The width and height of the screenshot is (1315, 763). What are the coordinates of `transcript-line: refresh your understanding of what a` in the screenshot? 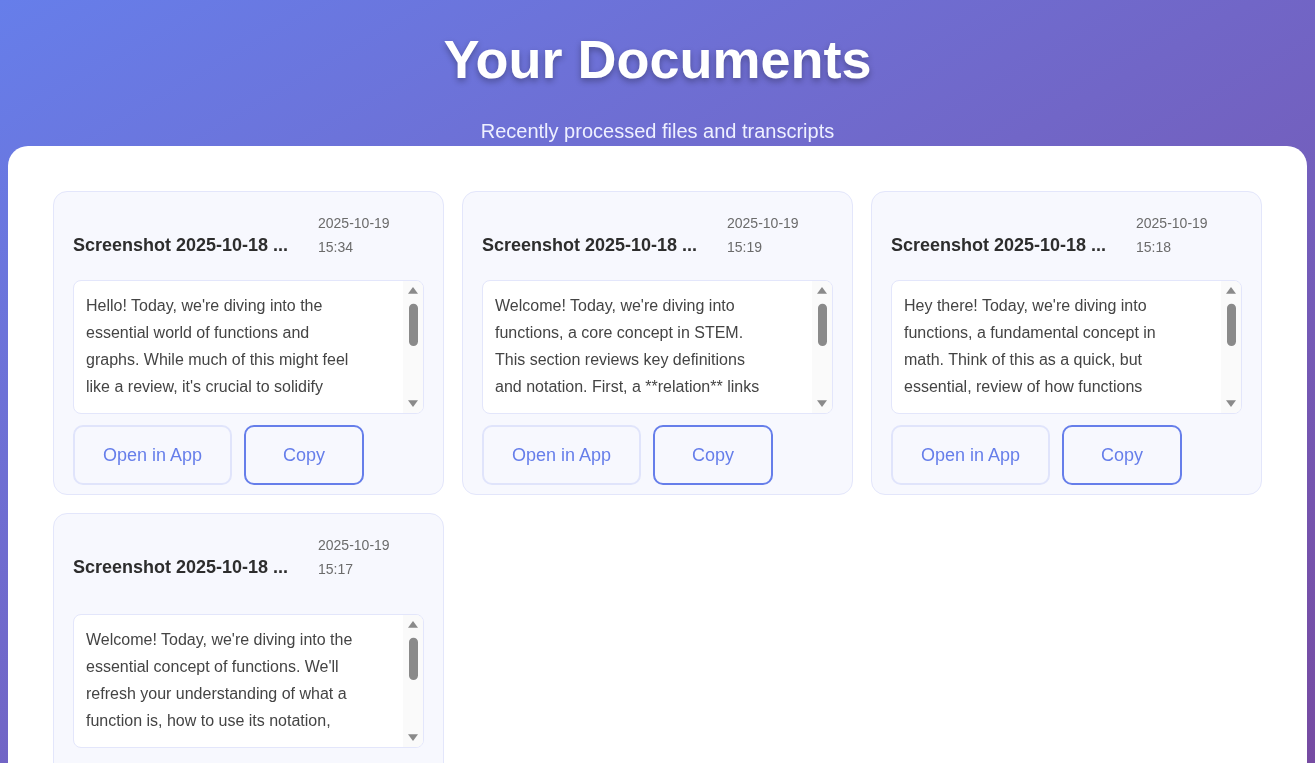 It's located at (217, 694).